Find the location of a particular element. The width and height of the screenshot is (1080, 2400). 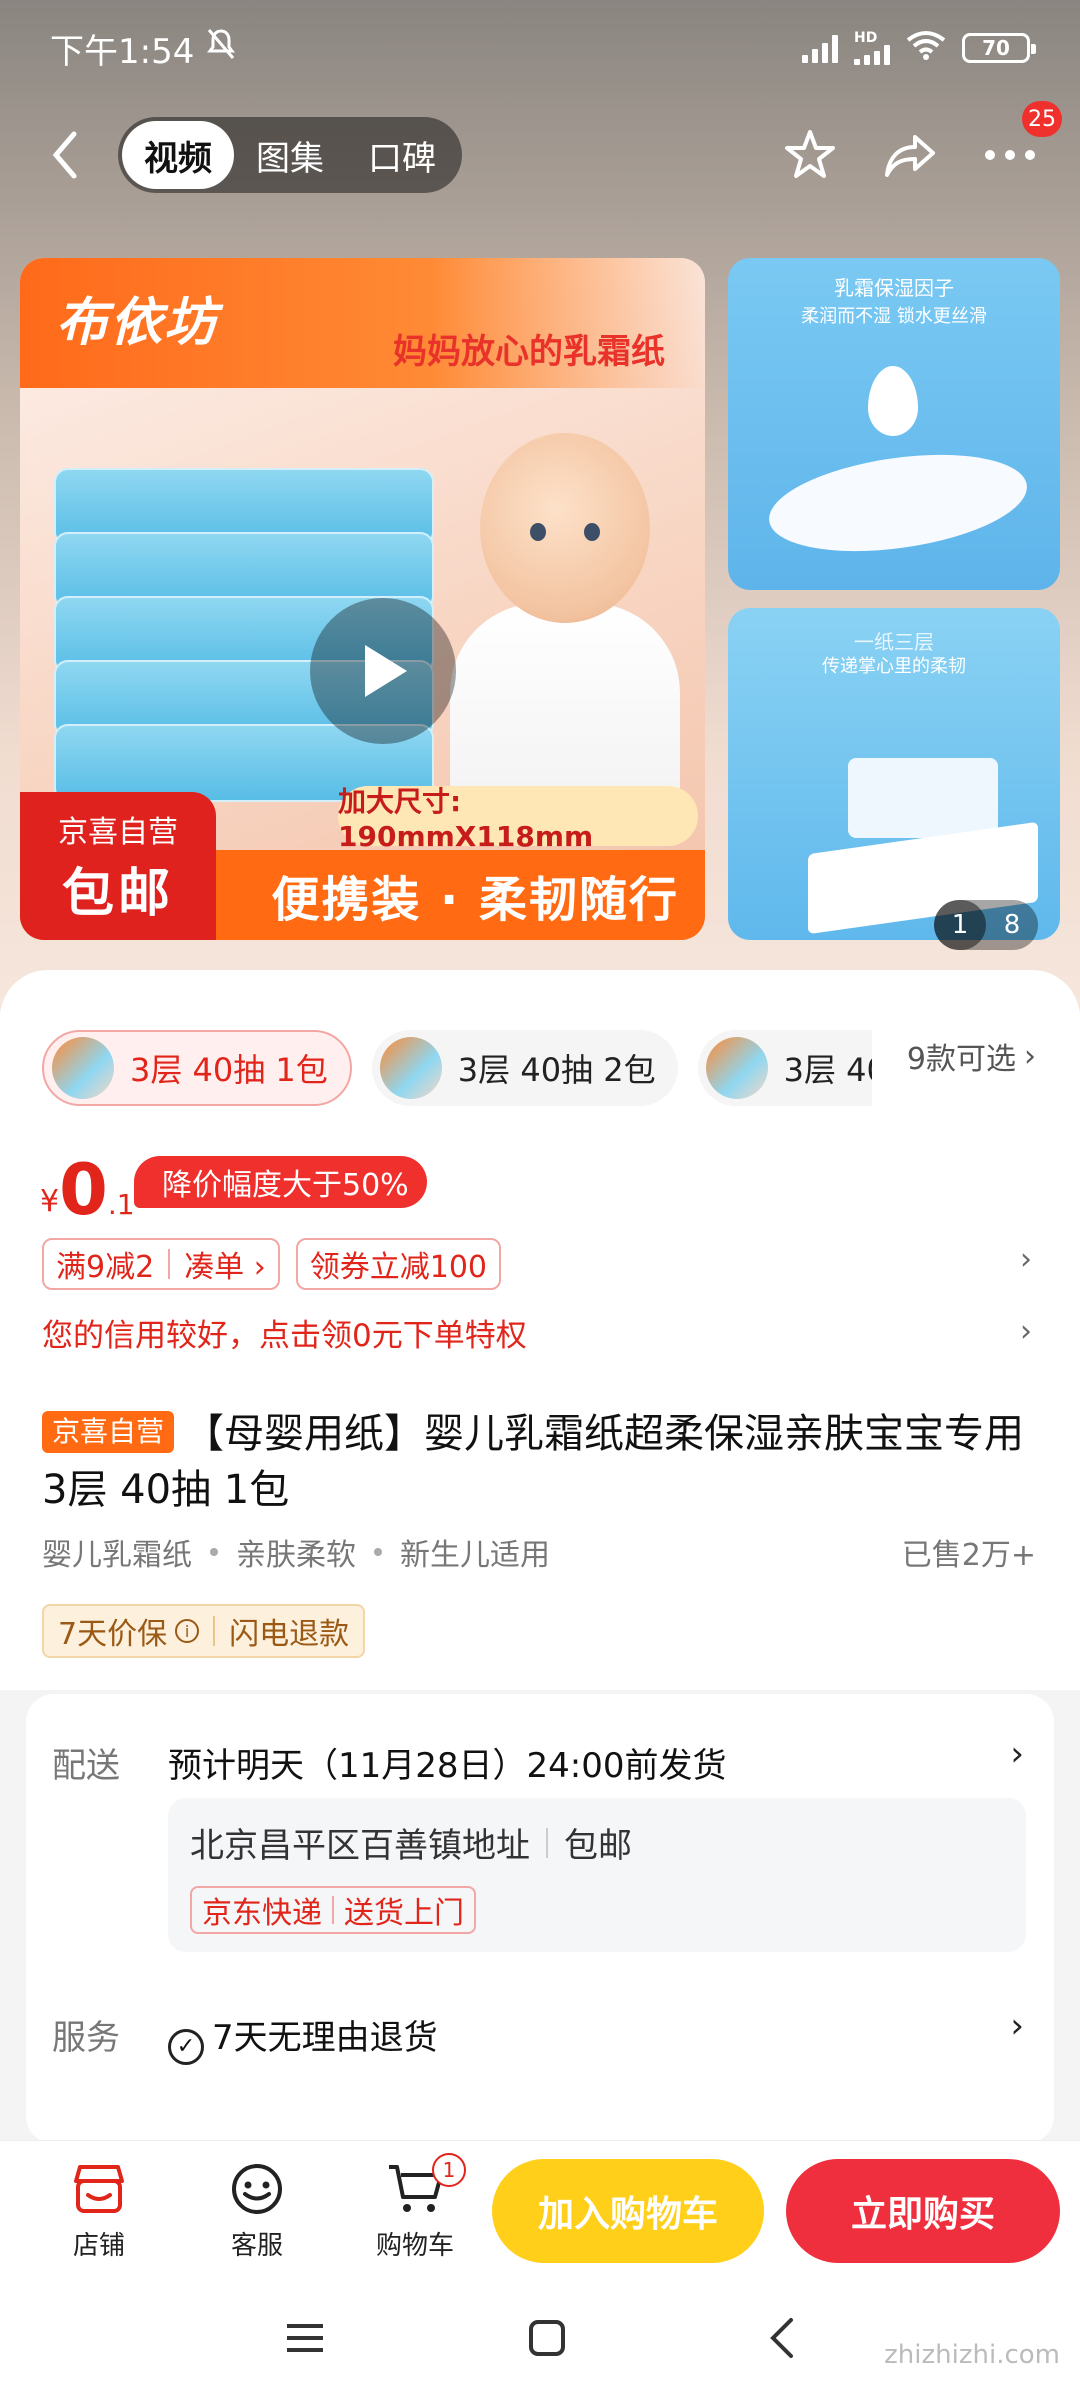

variant-label: 3层 40抽 2包 is located at coordinates (556, 1070).